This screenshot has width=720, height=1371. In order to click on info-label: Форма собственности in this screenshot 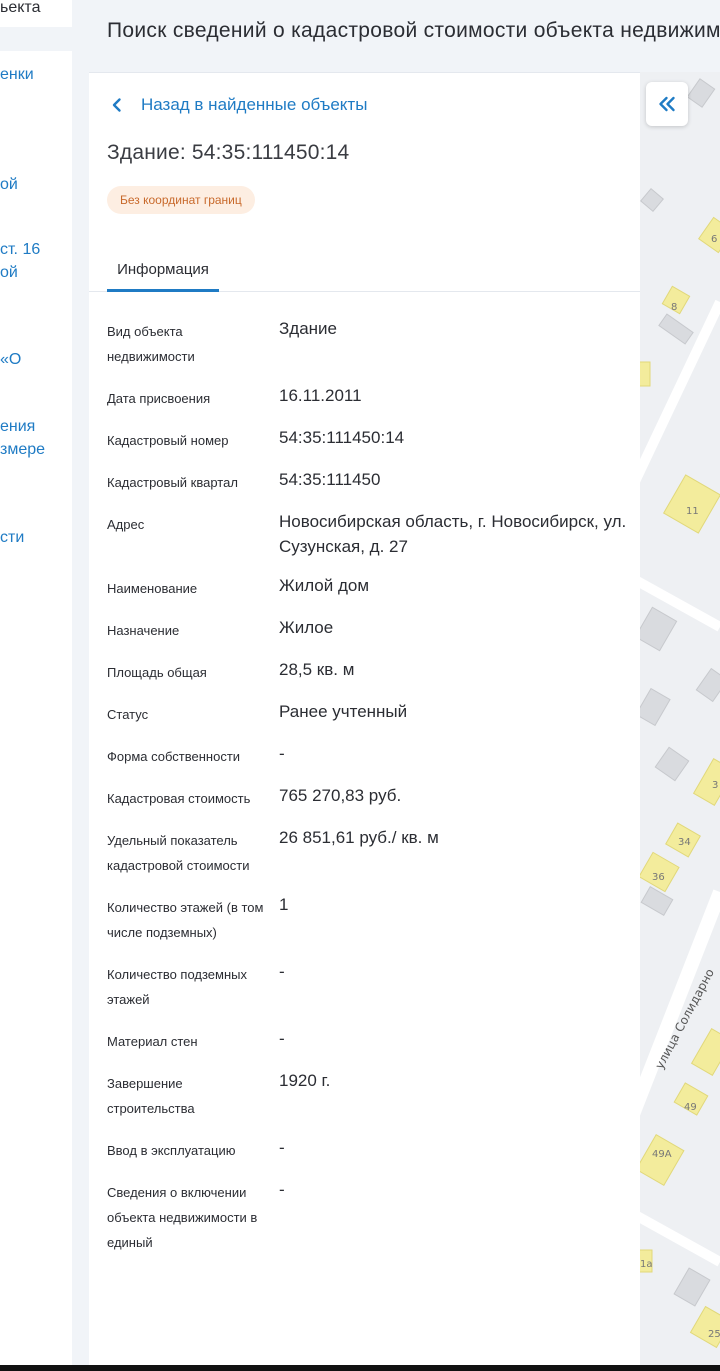, I will do `click(174, 756)`.